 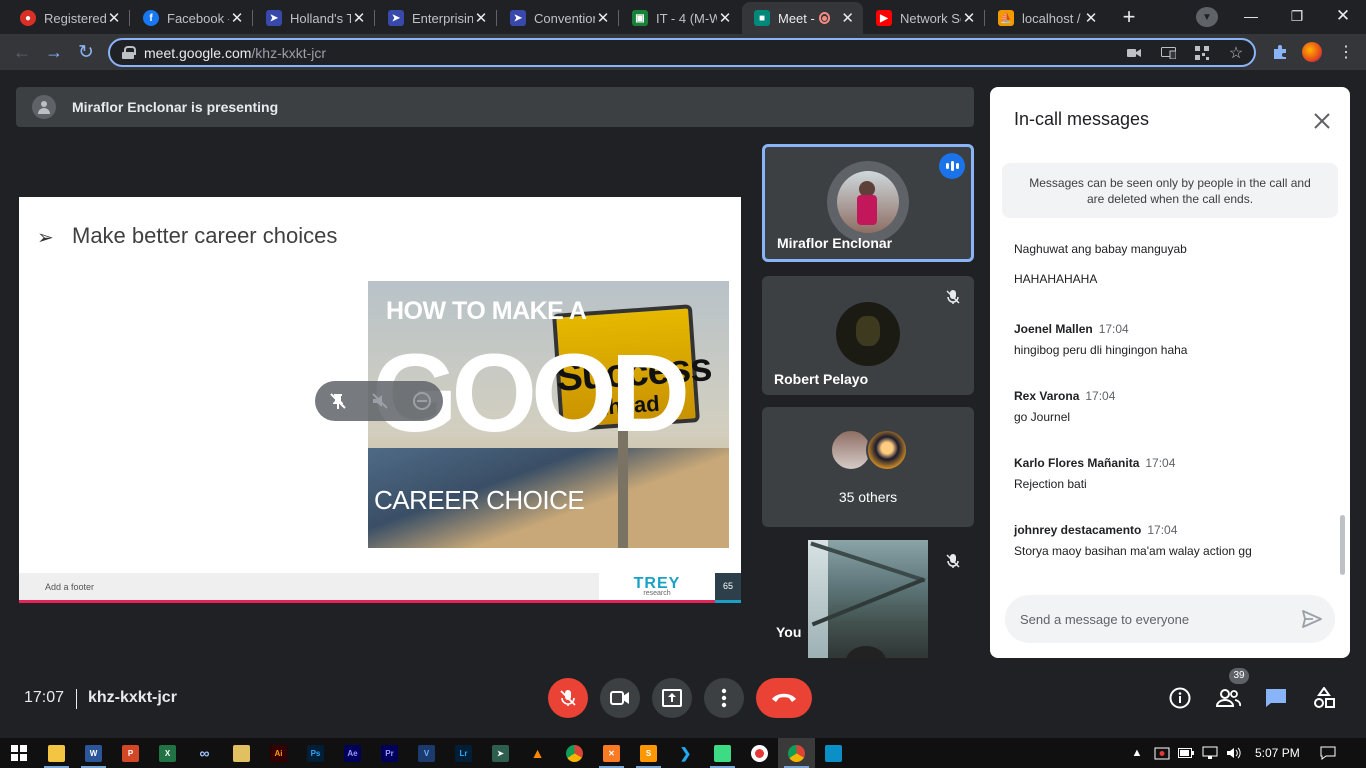 What do you see at coordinates (204, 753) in the screenshot?
I see `infinity-icon: ∞` at bounding box center [204, 753].